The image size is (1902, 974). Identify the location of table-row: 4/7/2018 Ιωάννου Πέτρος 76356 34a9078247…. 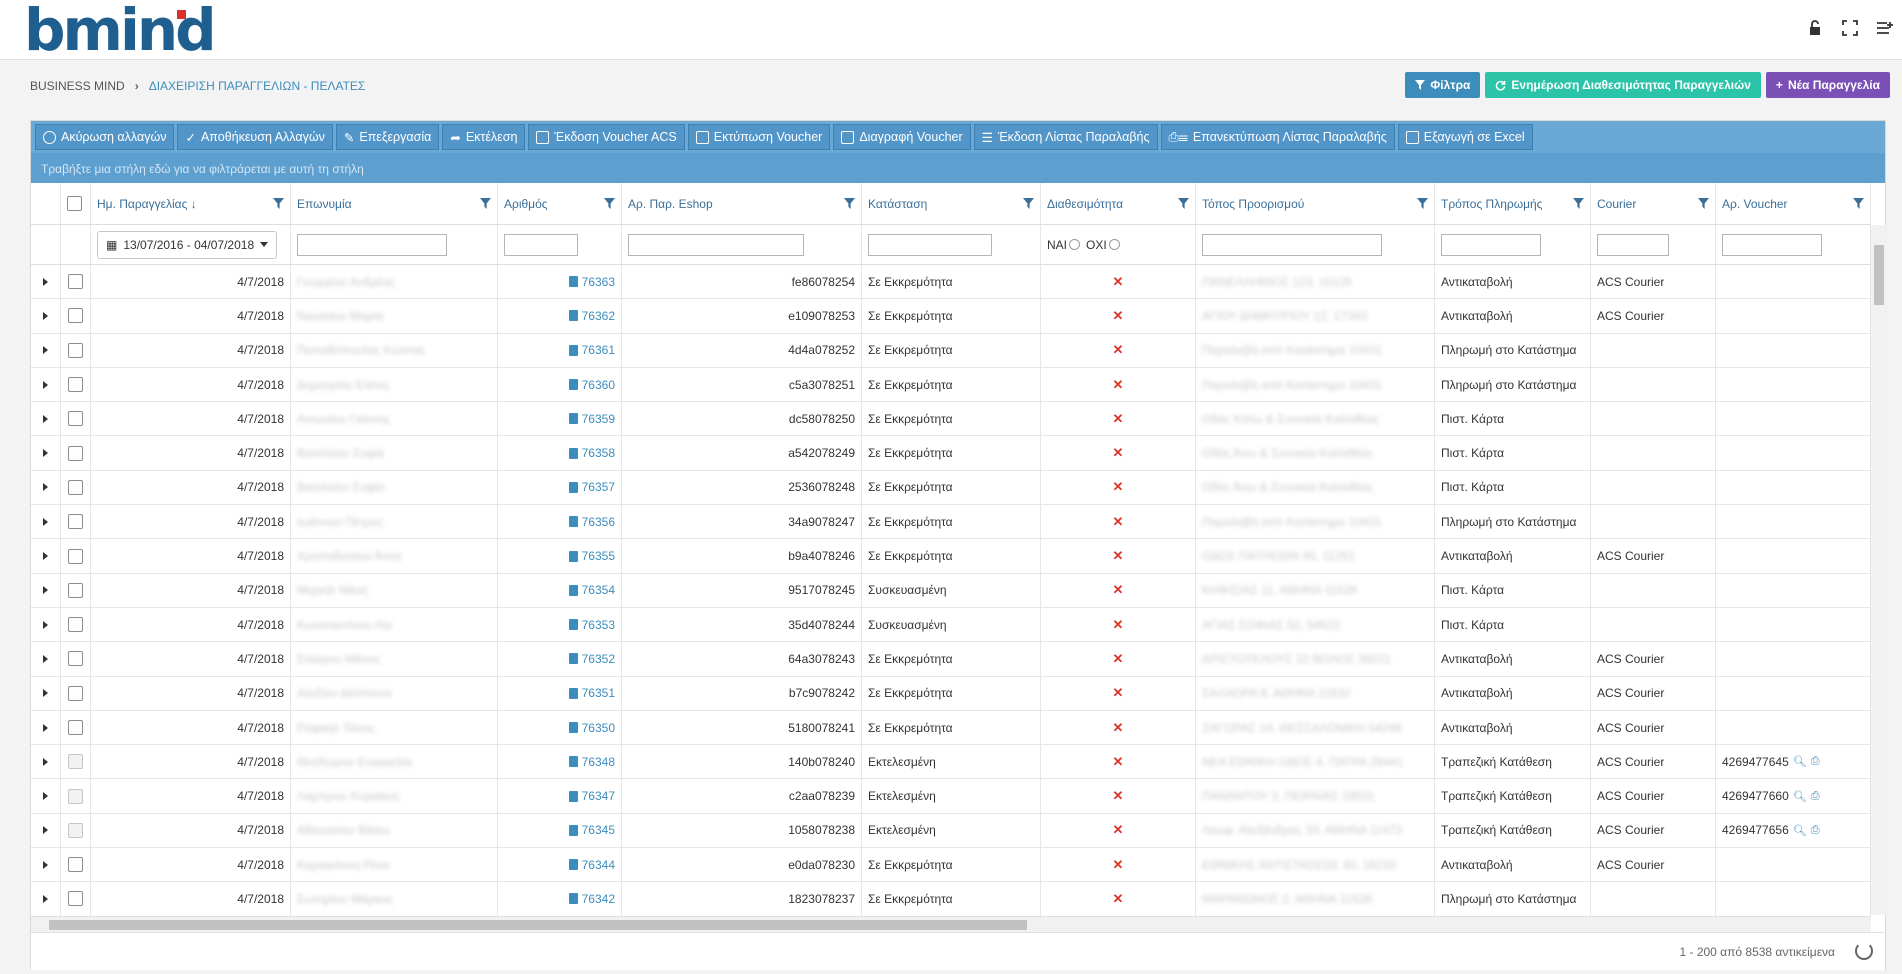
(951, 522).